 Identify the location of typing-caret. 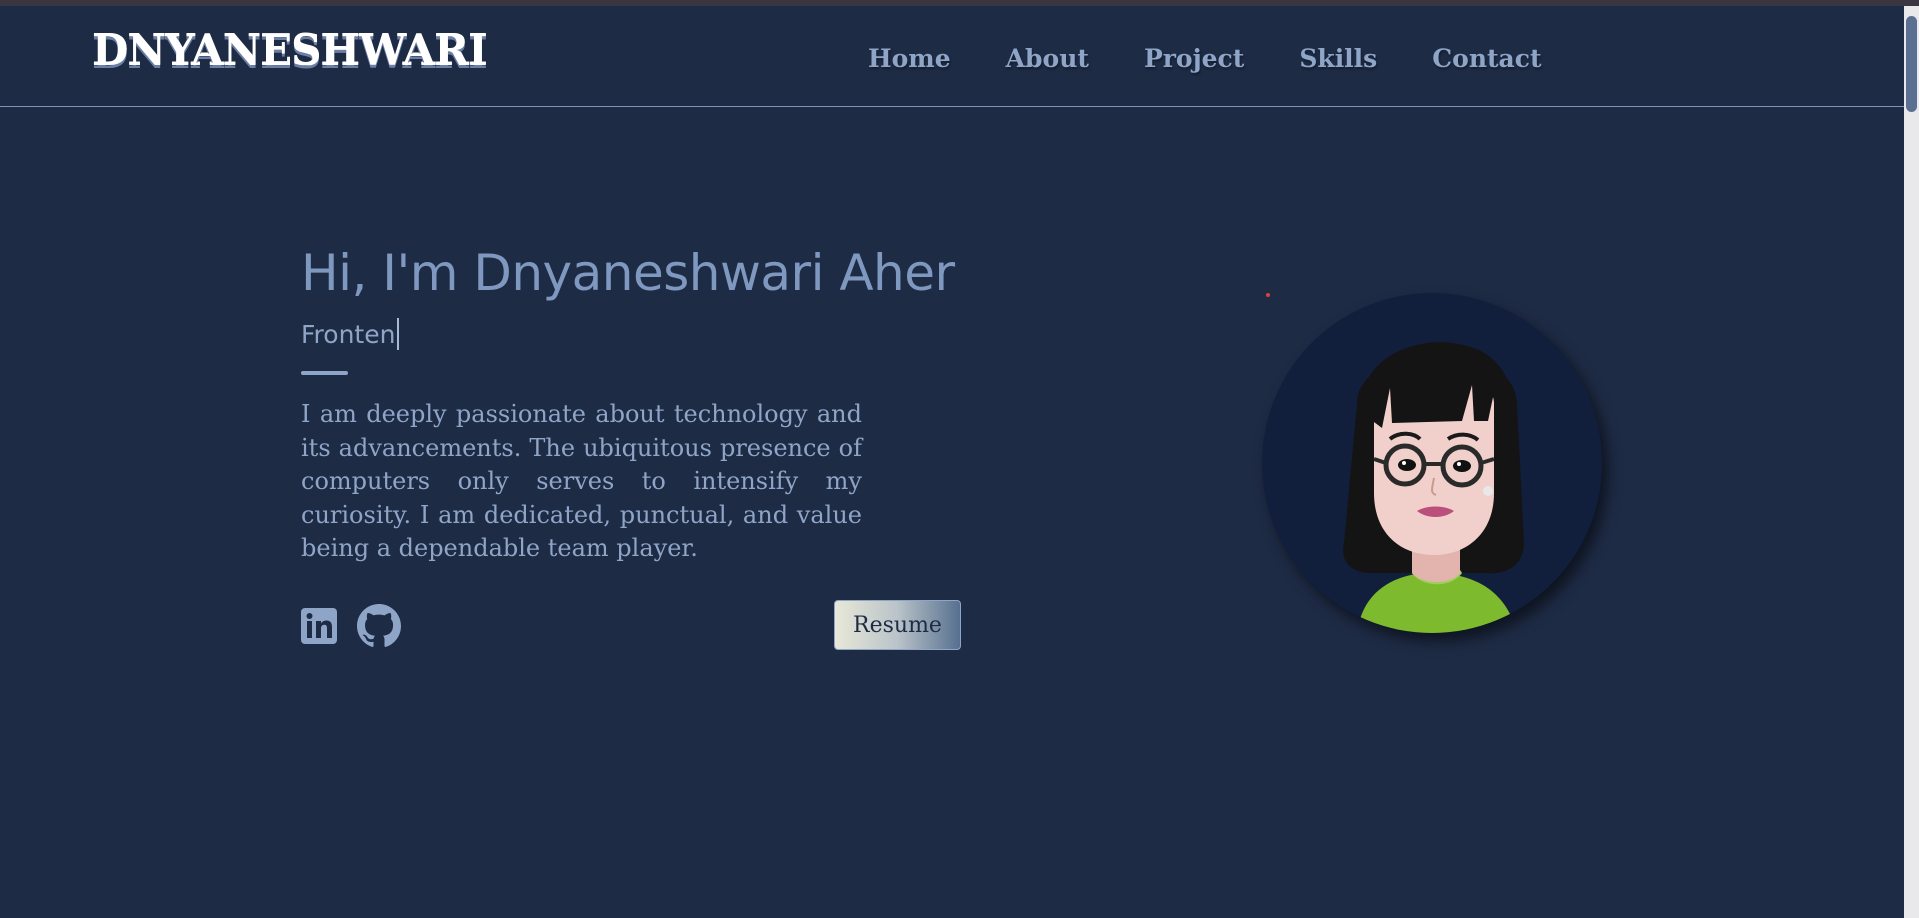
(398, 334).